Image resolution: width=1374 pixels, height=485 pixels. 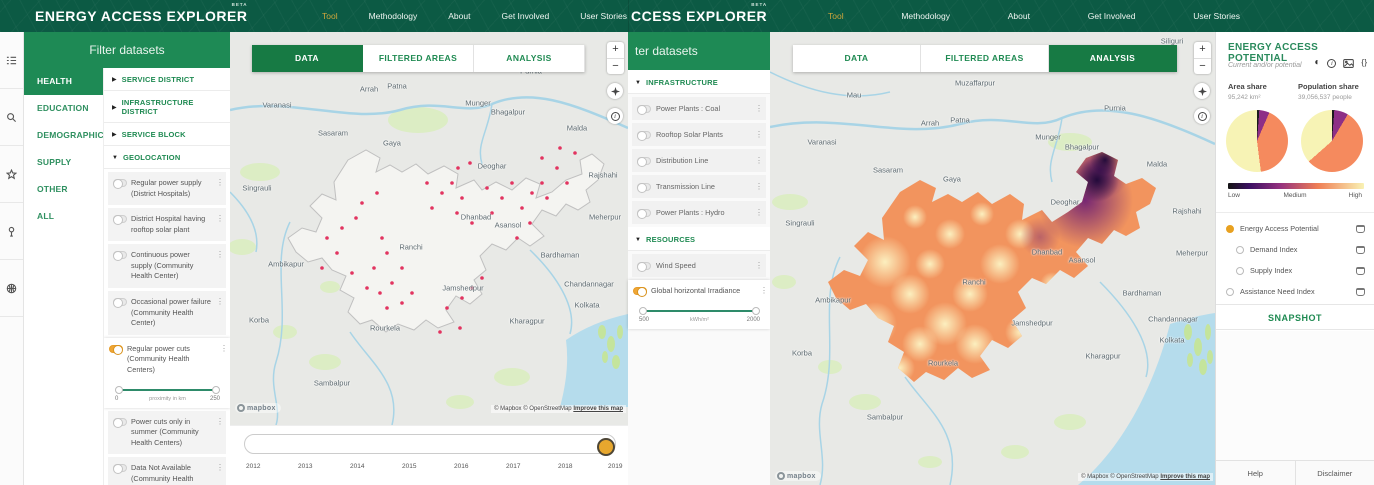 What do you see at coordinates (167, 393) in the screenshot?
I see `proximity-slider: 0 proximity in km 250` at bounding box center [167, 393].